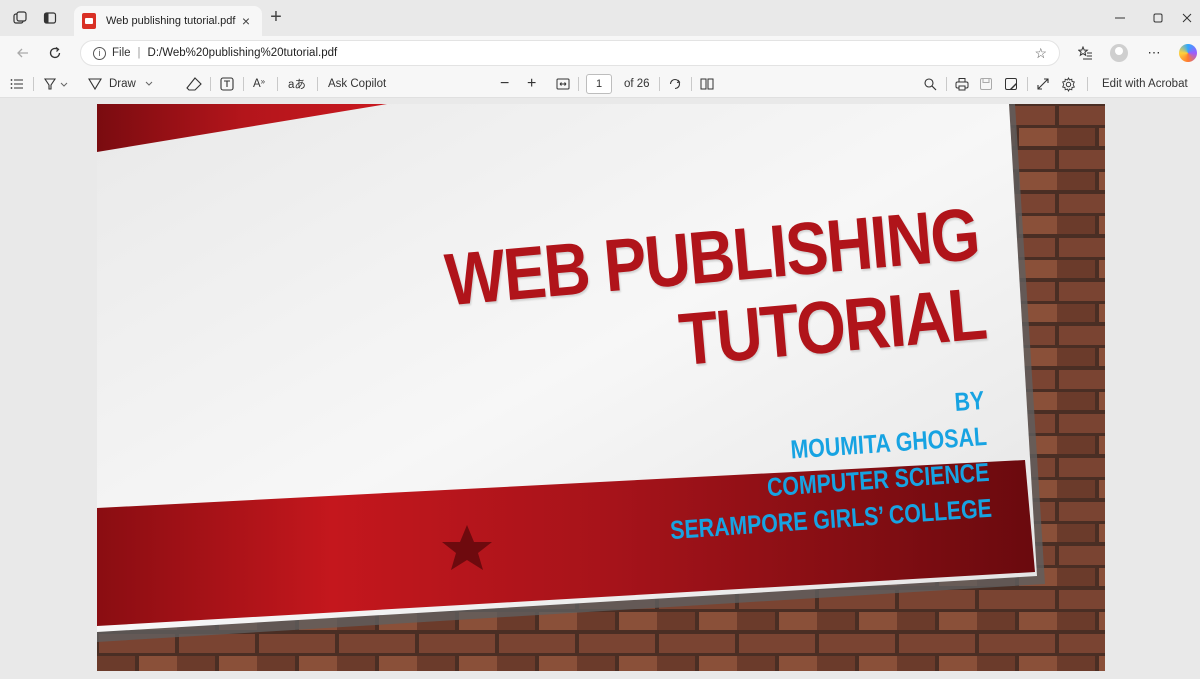 Image resolution: width=1200 pixels, height=679 pixels. Describe the element at coordinates (1040, 53) in the screenshot. I see `favorite-star-icon: ☆` at that location.